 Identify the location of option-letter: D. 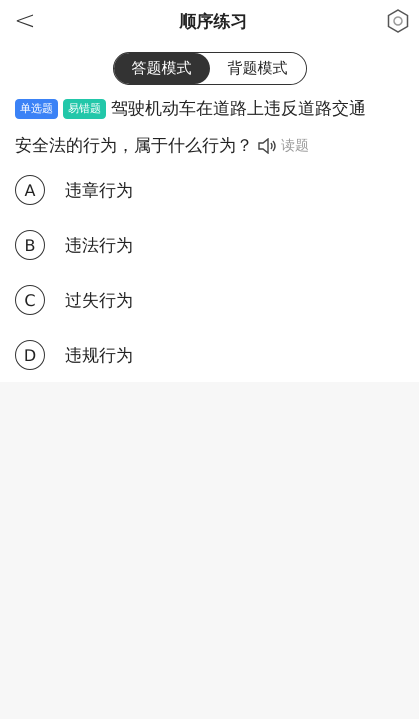
(30, 355).